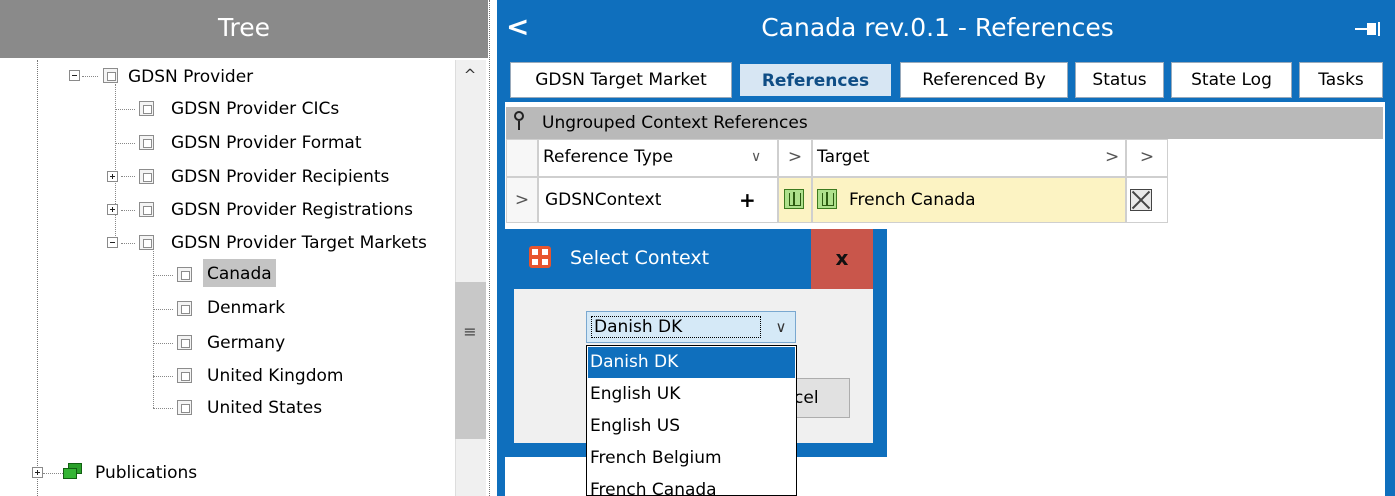  Describe the element at coordinates (984, 80) in the screenshot. I see `tab-referenced-by: Referenced By` at that location.